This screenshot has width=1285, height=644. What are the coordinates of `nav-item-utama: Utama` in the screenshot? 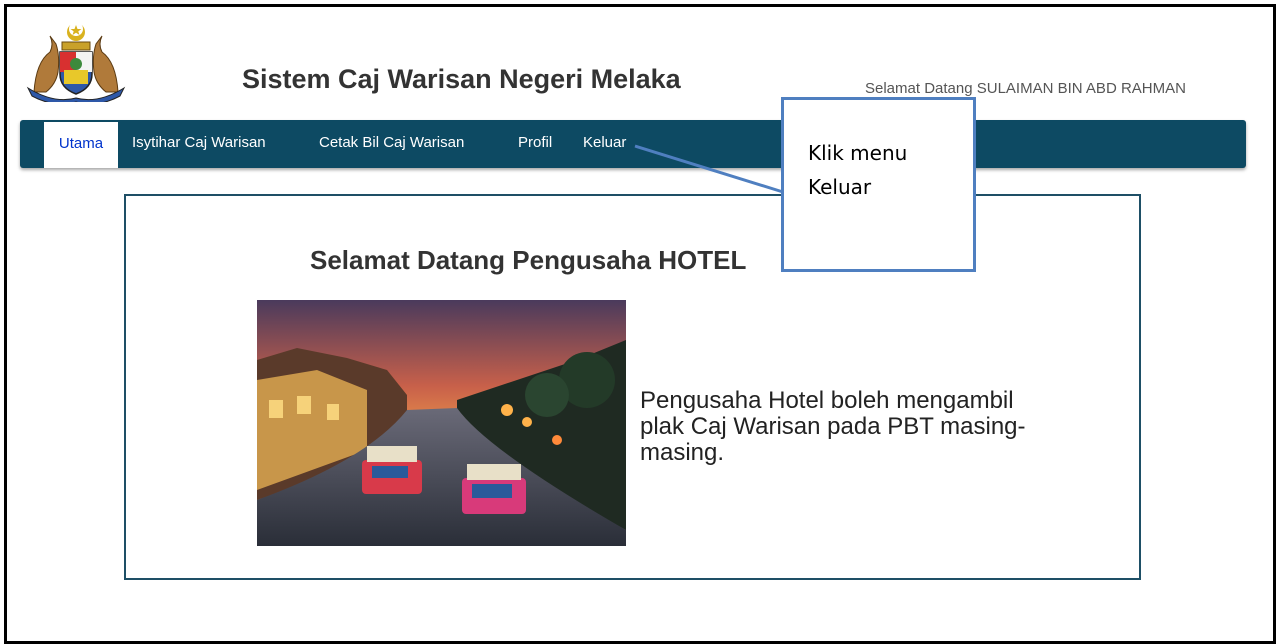 It's located at (81, 144).